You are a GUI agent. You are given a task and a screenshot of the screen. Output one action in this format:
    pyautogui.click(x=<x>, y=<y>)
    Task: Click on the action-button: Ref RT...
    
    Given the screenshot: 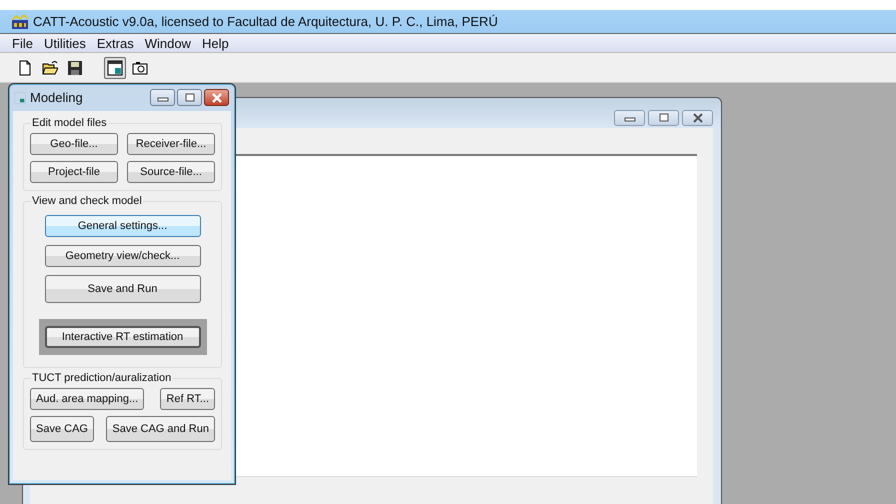 What is the action you would take?
    pyautogui.click(x=187, y=399)
    